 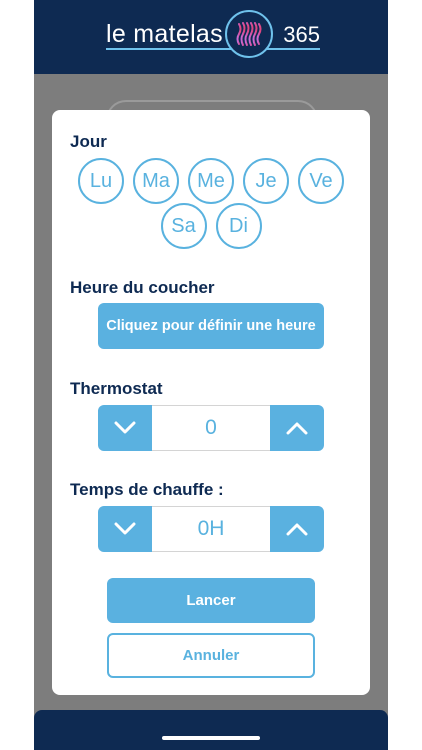 I want to click on heating-time-stepper: 0H, so click(x=211, y=529).